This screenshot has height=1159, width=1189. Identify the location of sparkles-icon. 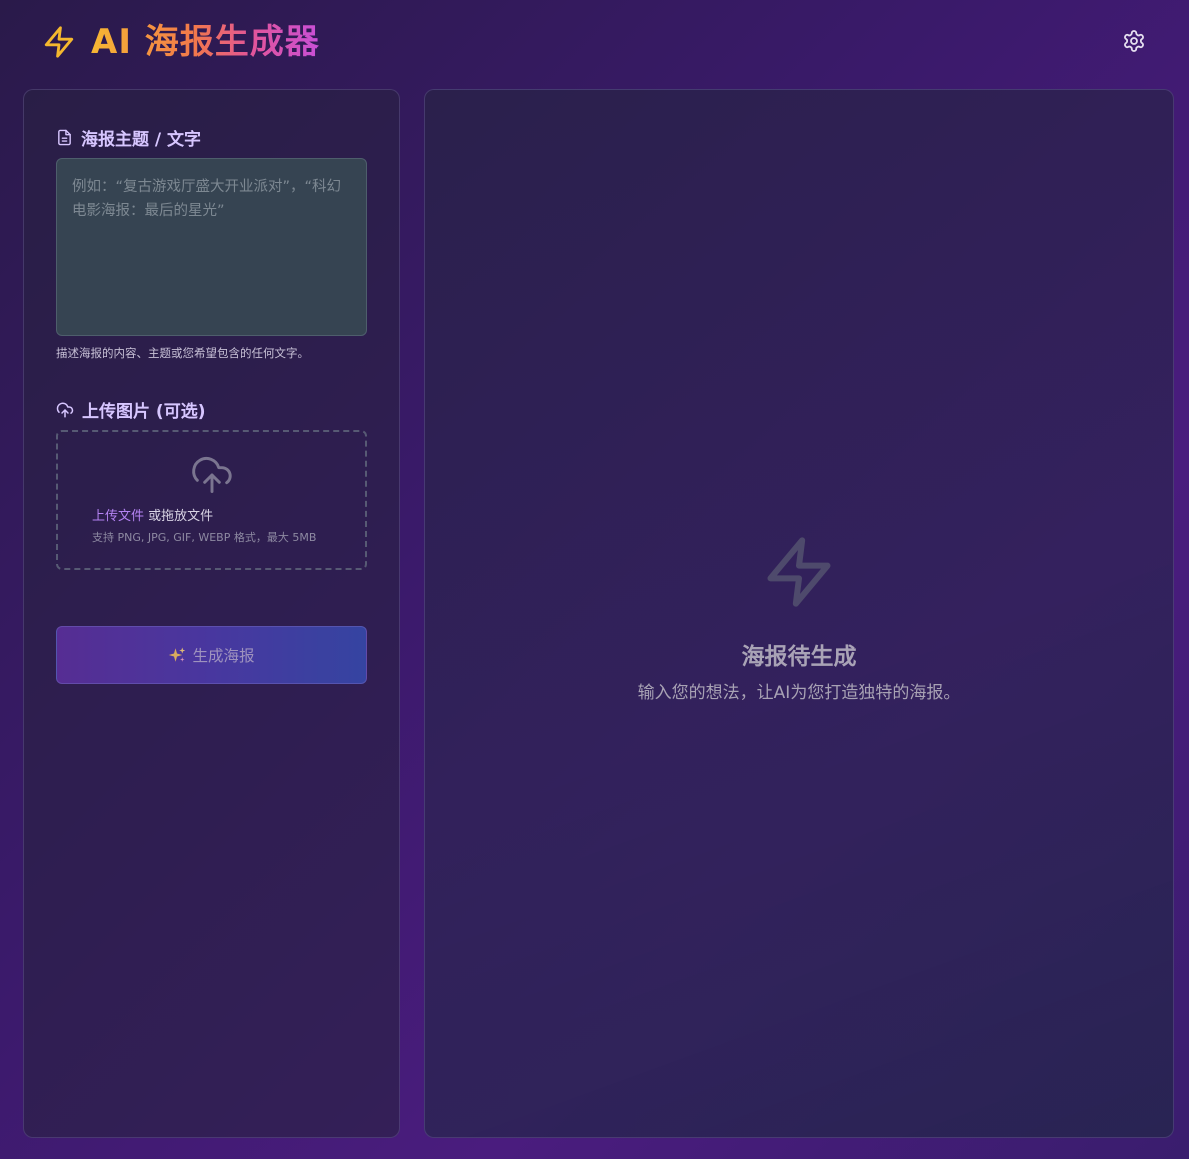
(177, 654).